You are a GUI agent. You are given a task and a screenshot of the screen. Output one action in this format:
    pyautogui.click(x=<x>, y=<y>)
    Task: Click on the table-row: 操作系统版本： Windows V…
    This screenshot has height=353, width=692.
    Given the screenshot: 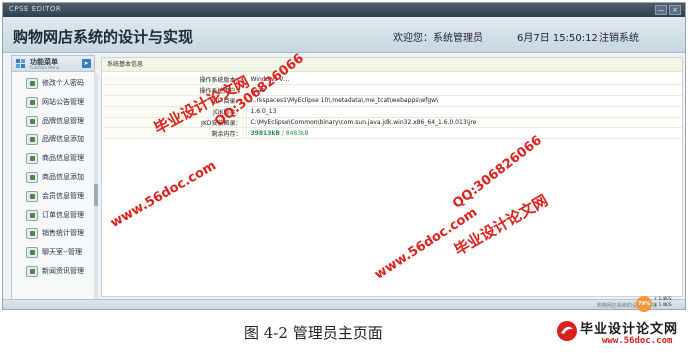 What is the action you would take?
    pyautogui.click(x=393, y=80)
    